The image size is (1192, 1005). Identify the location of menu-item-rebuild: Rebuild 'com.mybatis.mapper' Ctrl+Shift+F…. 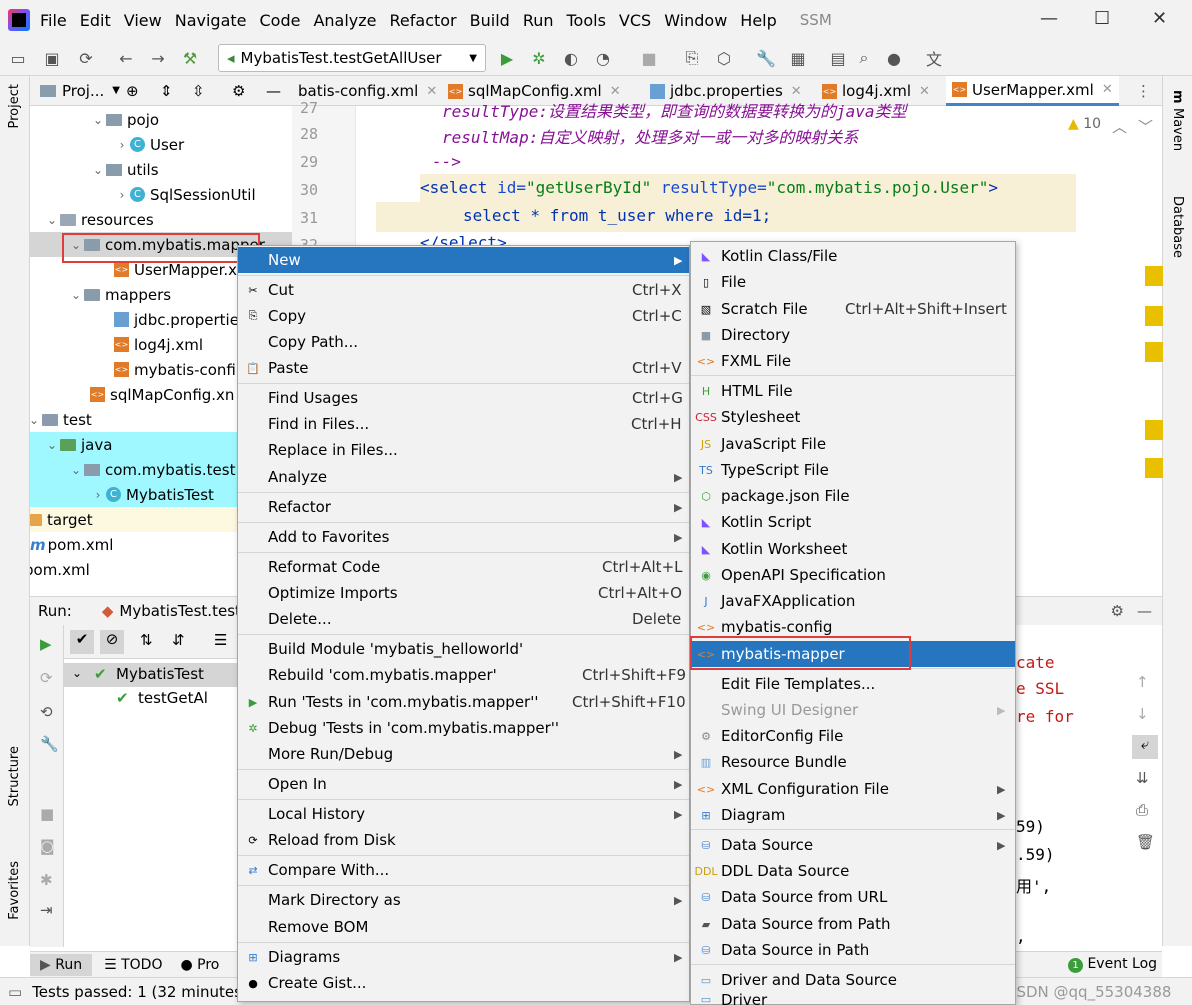
(463, 675).